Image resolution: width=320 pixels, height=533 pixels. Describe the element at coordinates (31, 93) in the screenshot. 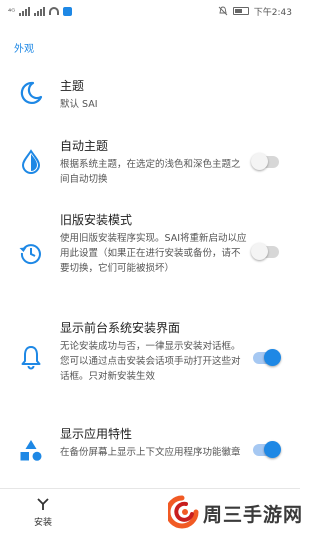

I see `moon-icon` at that location.